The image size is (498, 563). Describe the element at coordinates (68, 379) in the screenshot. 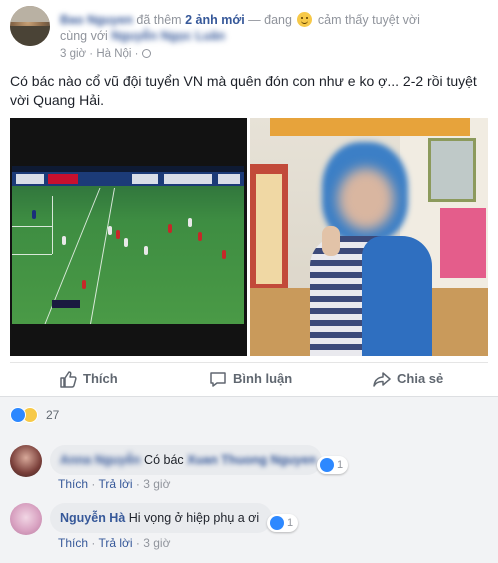

I see `thumbs-up-icon` at that location.